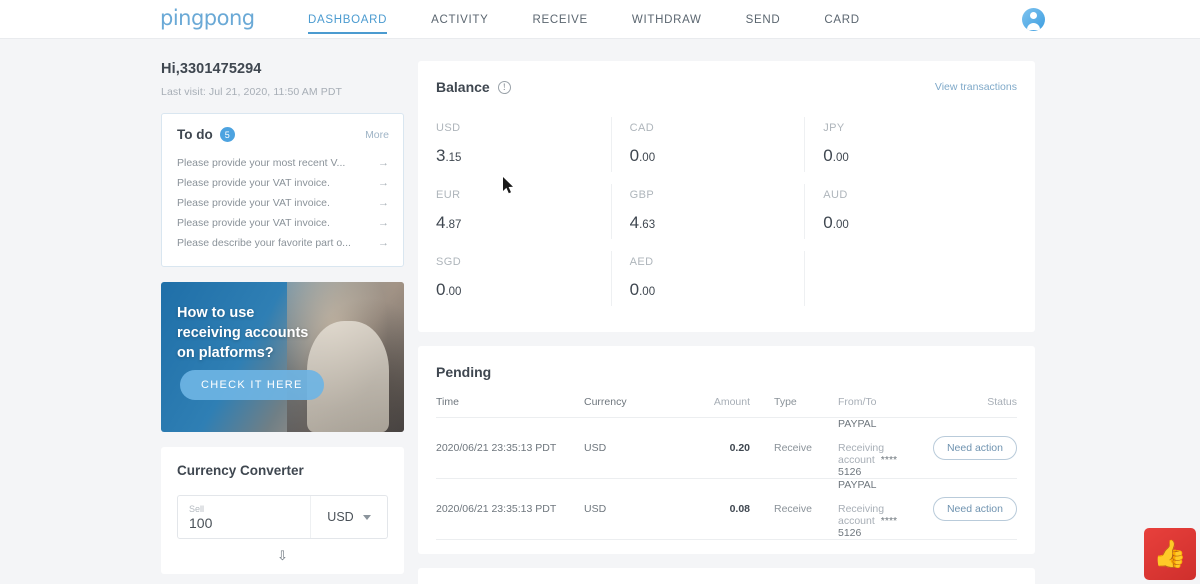  What do you see at coordinates (920, 144) in the screenshot?
I see `balance-cell-jpy: JPY 0.00` at bounding box center [920, 144].